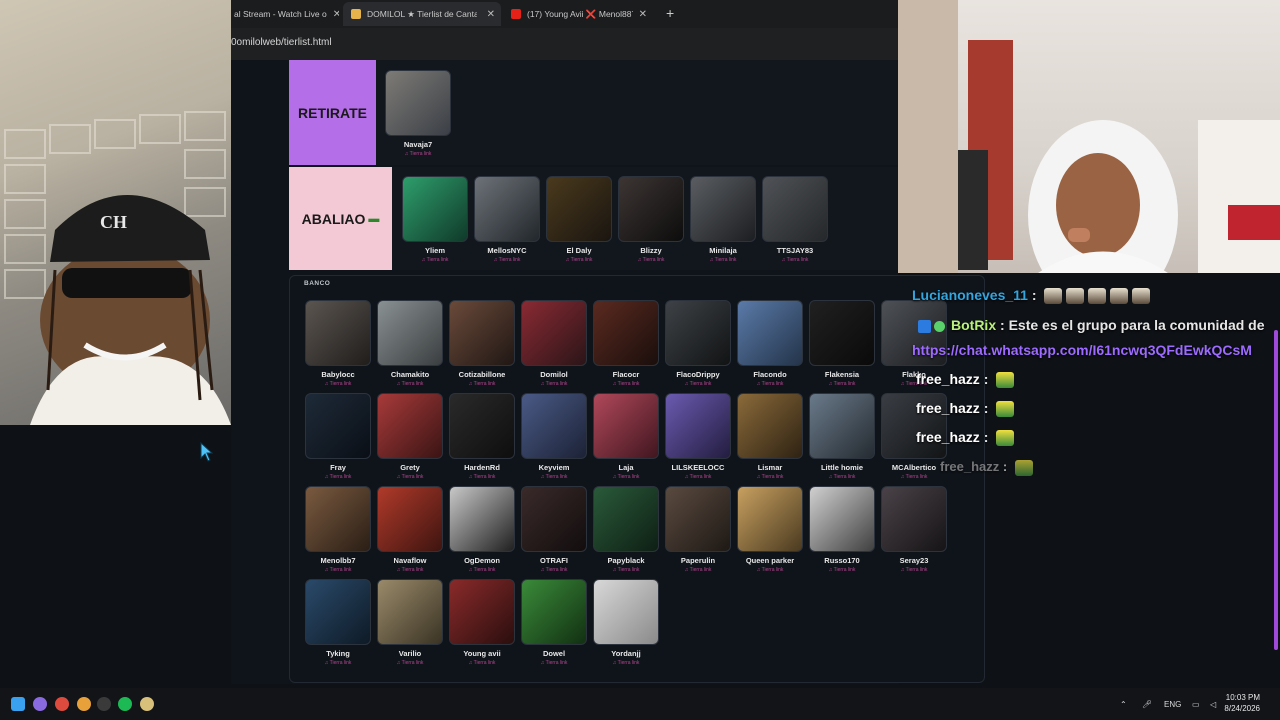 The image size is (1280, 720). I want to click on artist-card: Paperulin ♫ Tierra link, so click(698, 529).